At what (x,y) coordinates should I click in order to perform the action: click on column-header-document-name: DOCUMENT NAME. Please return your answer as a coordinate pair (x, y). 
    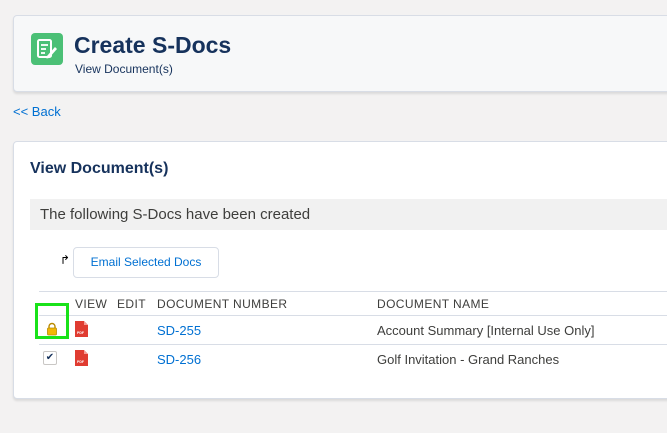
    Looking at the image, I should click on (433, 304).